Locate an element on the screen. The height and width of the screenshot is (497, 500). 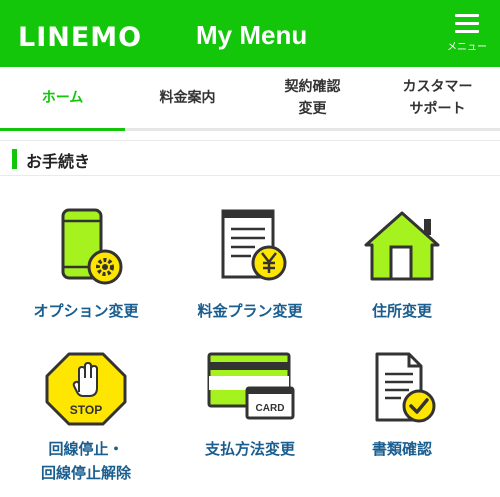
hamburger-icon is located at coordinates (467, 23).